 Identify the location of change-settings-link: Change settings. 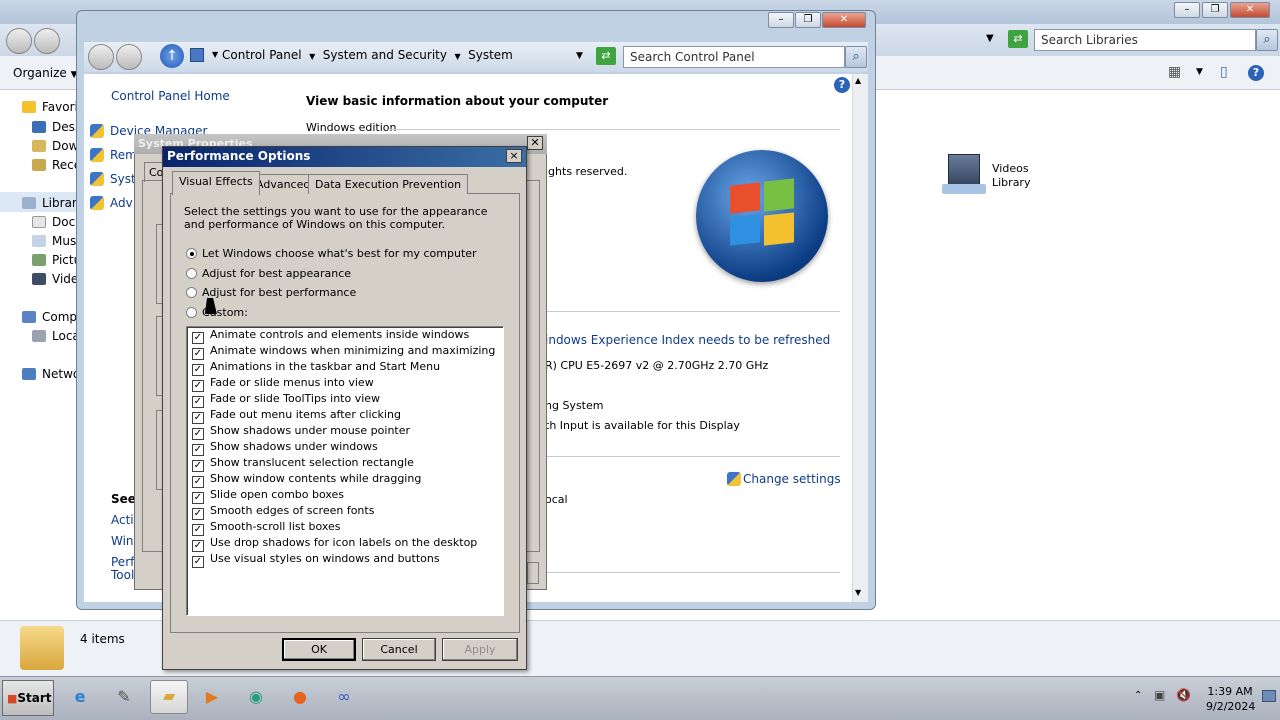
(784, 479).